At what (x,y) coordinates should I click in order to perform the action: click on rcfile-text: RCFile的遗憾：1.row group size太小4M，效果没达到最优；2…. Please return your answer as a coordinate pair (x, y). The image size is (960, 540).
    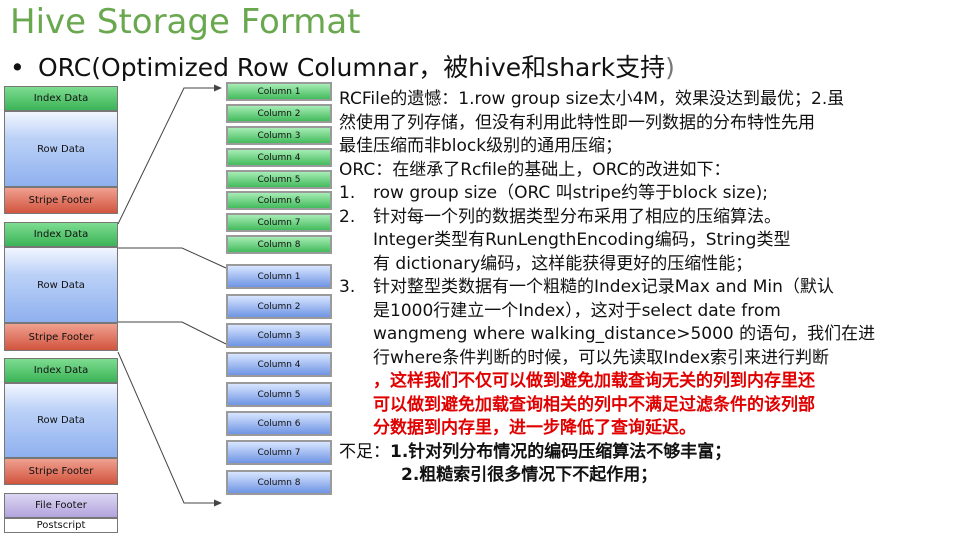
    Looking at the image, I should click on (592, 99).